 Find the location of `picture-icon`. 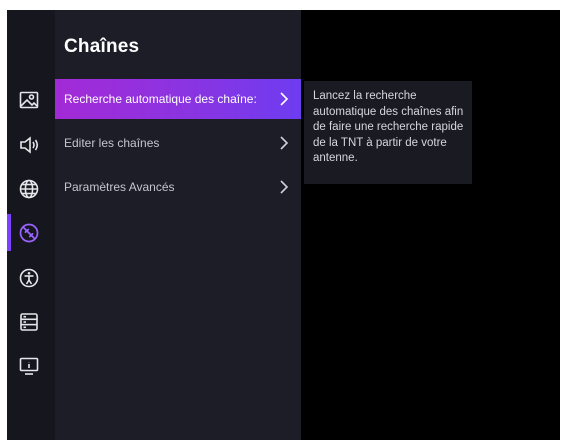

picture-icon is located at coordinates (29, 100).